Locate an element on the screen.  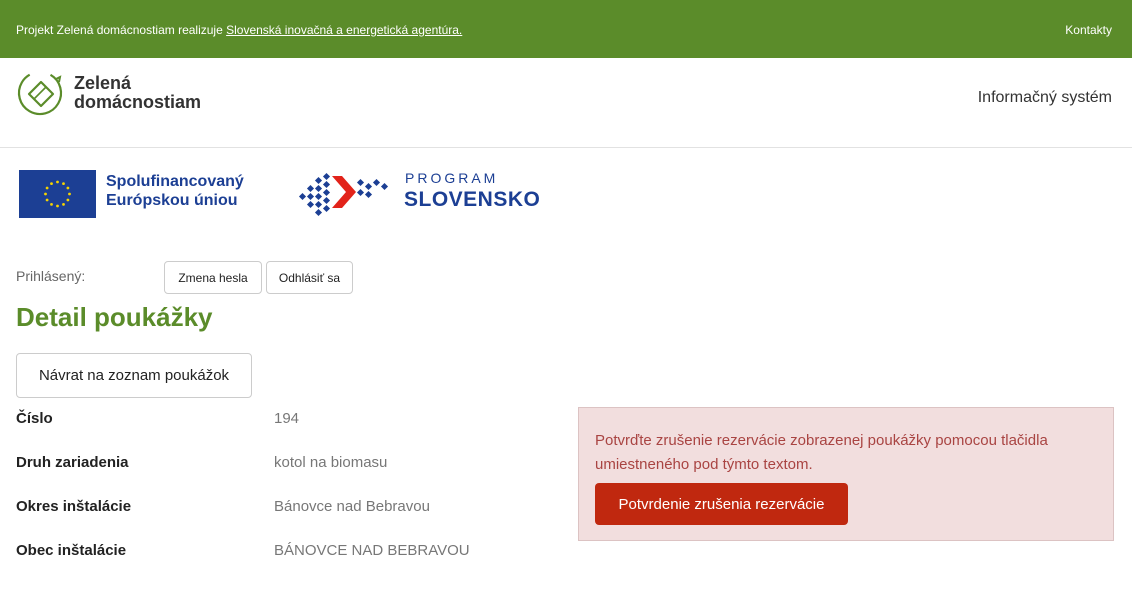
back-to-list-button: Návrat na zoznam poukážok is located at coordinates (134, 375).